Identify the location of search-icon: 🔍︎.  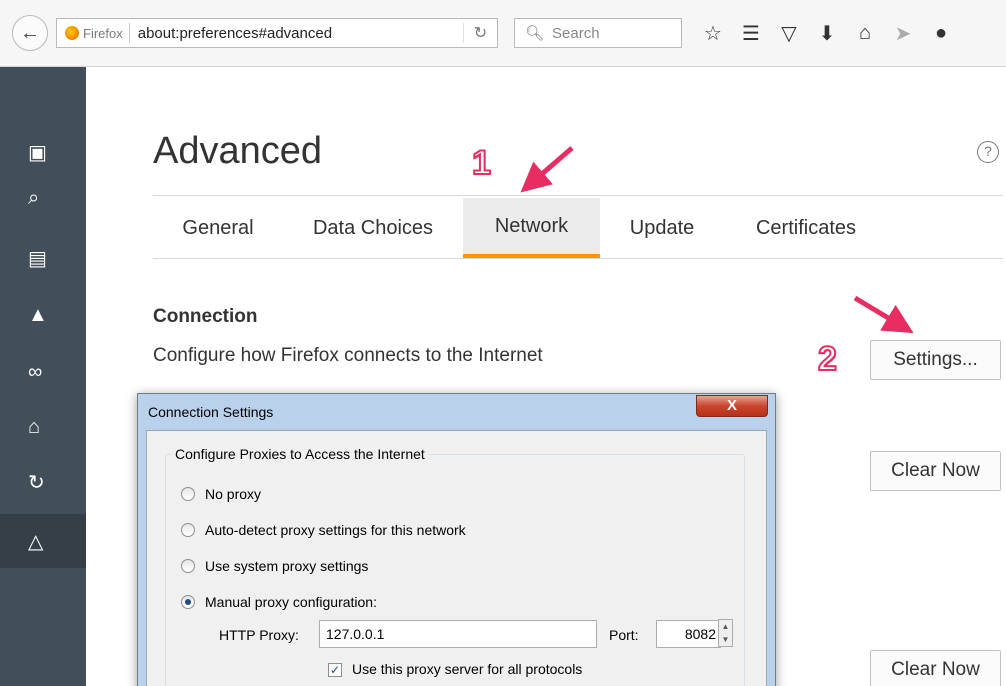
(535, 33).